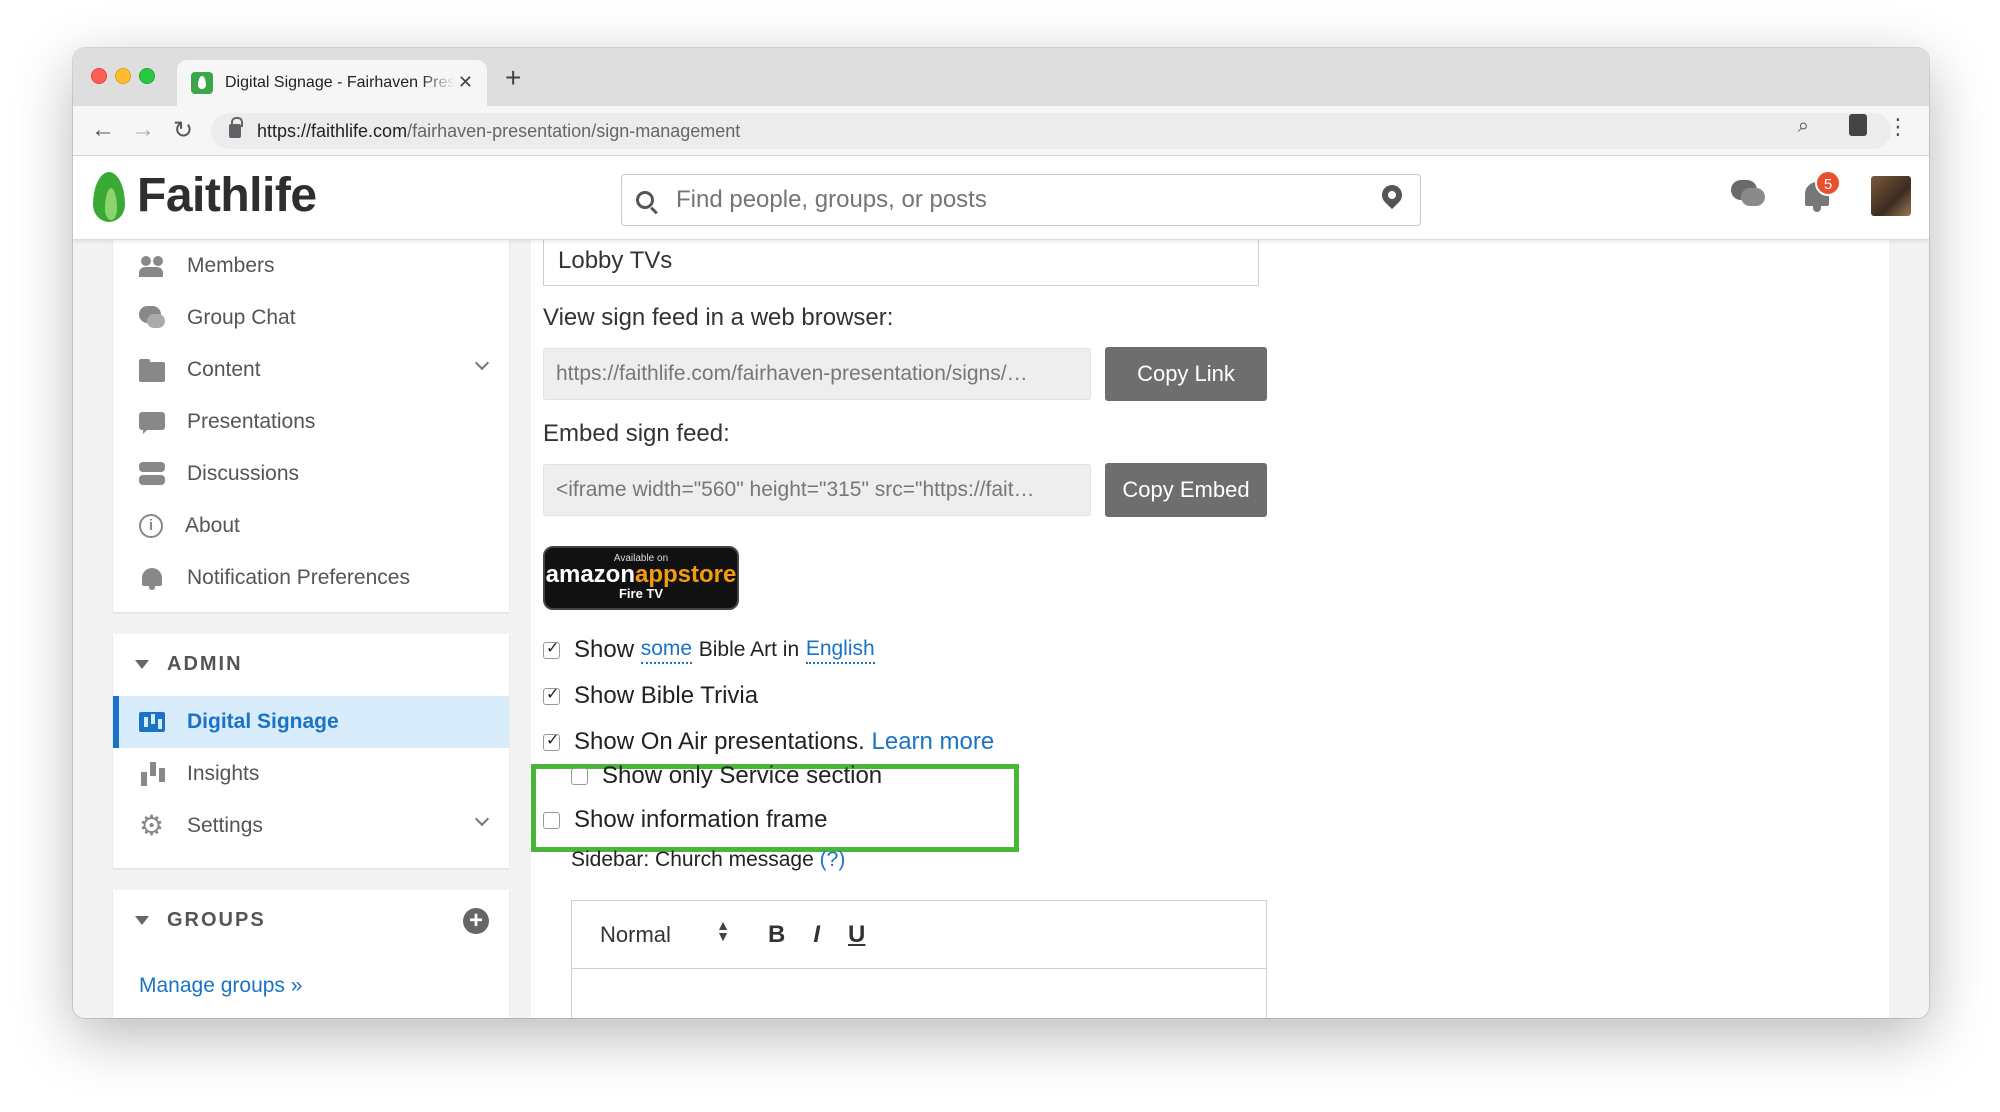 This screenshot has width=2000, height=1112. I want to click on format-select: Normal ▲ ▼, so click(670, 932).